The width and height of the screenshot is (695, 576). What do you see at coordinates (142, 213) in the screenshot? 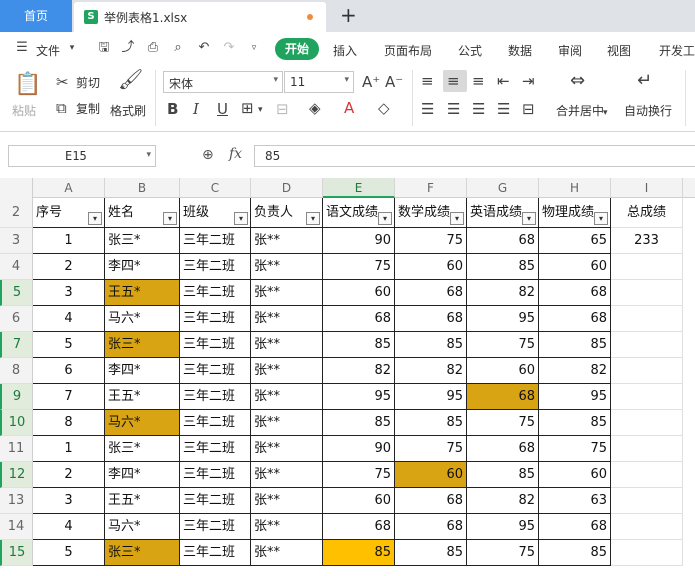
I see `header-cell: 姓名 ▾` at bounding box center [142, 213].